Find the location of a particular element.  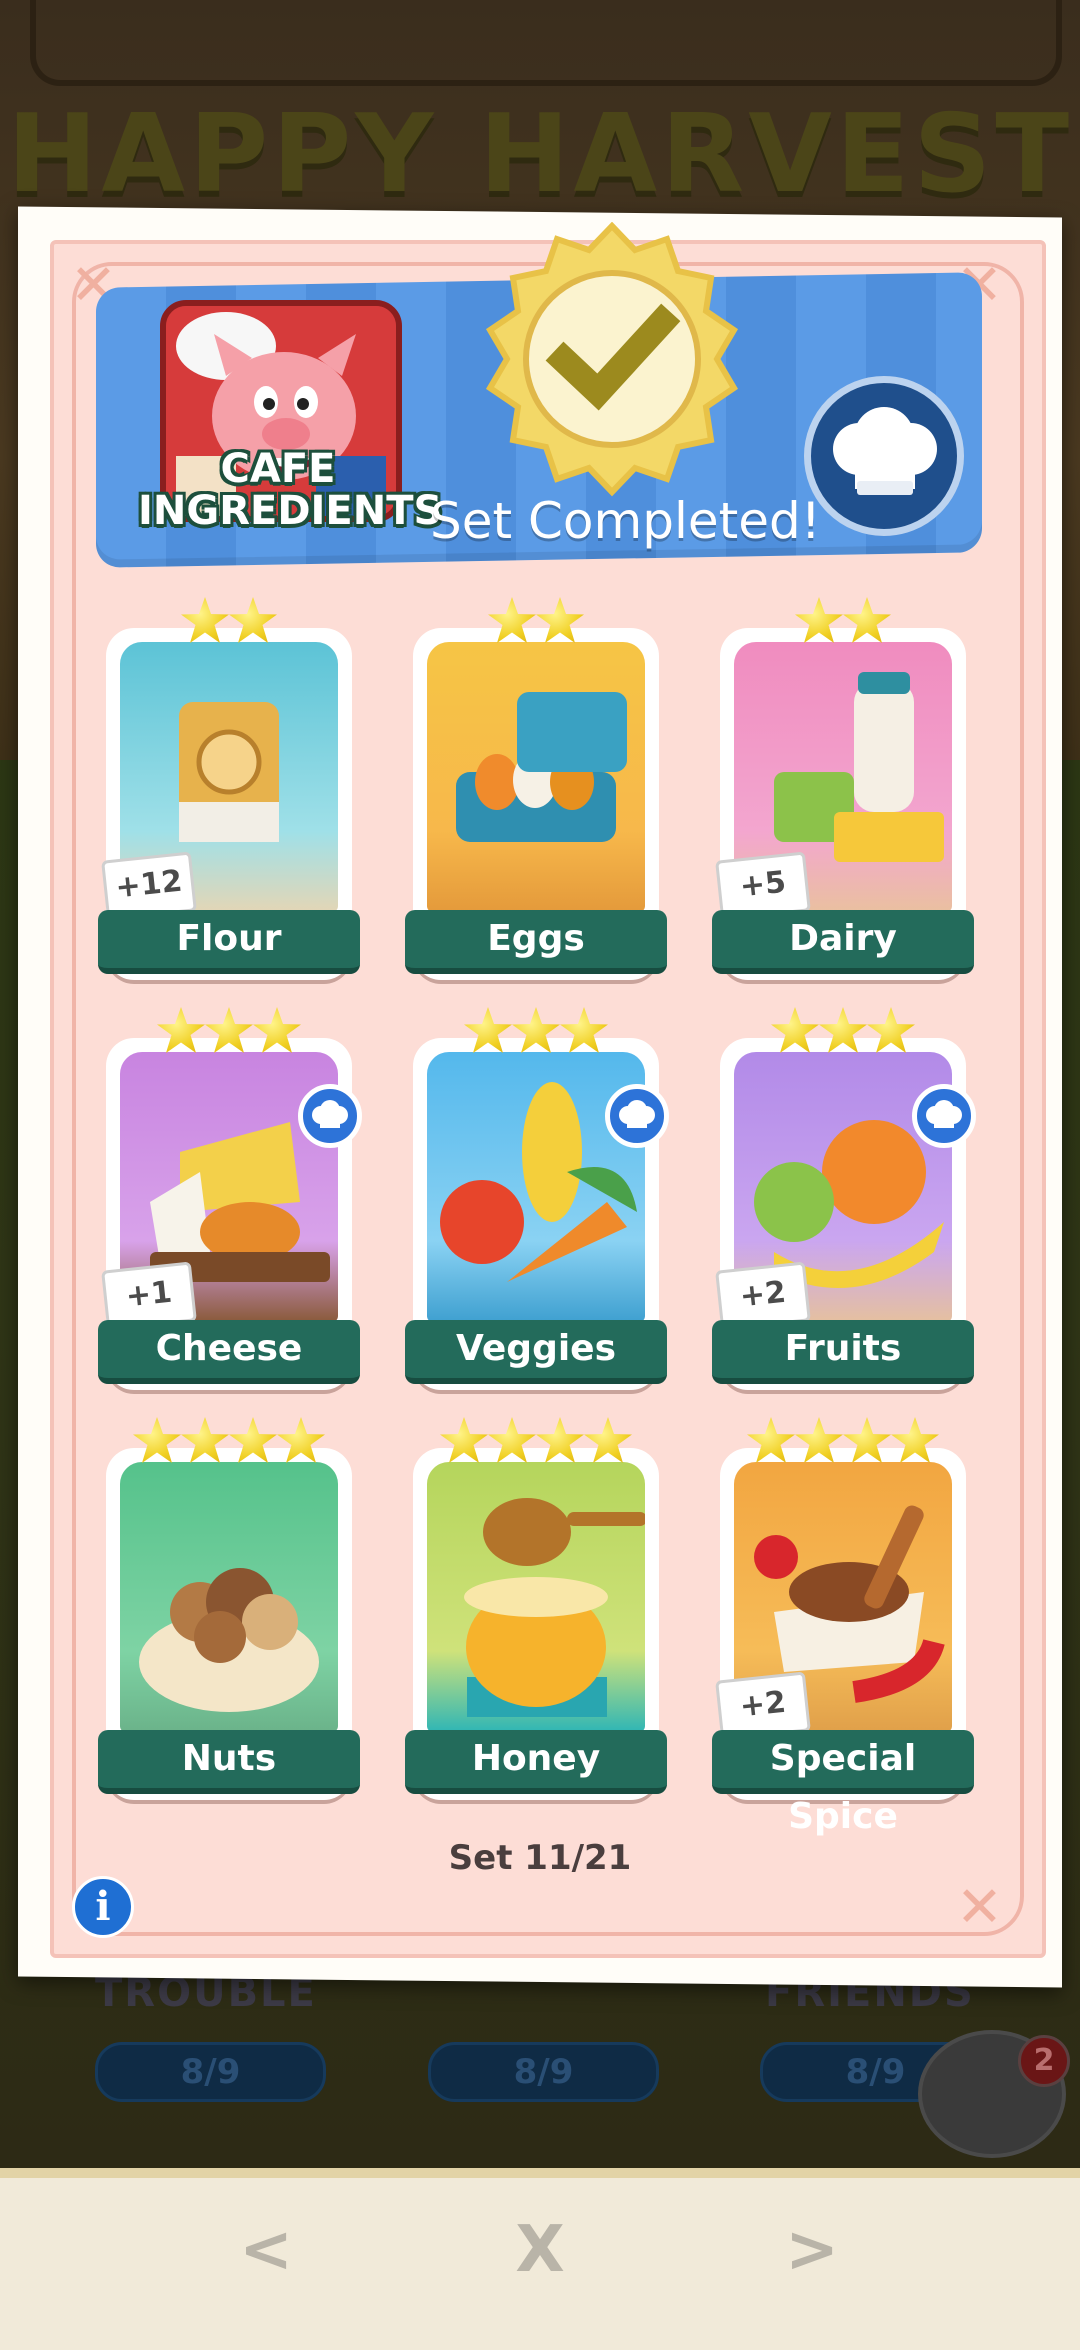

card-nuts: Nuts is located at coordinates (229, 1608).